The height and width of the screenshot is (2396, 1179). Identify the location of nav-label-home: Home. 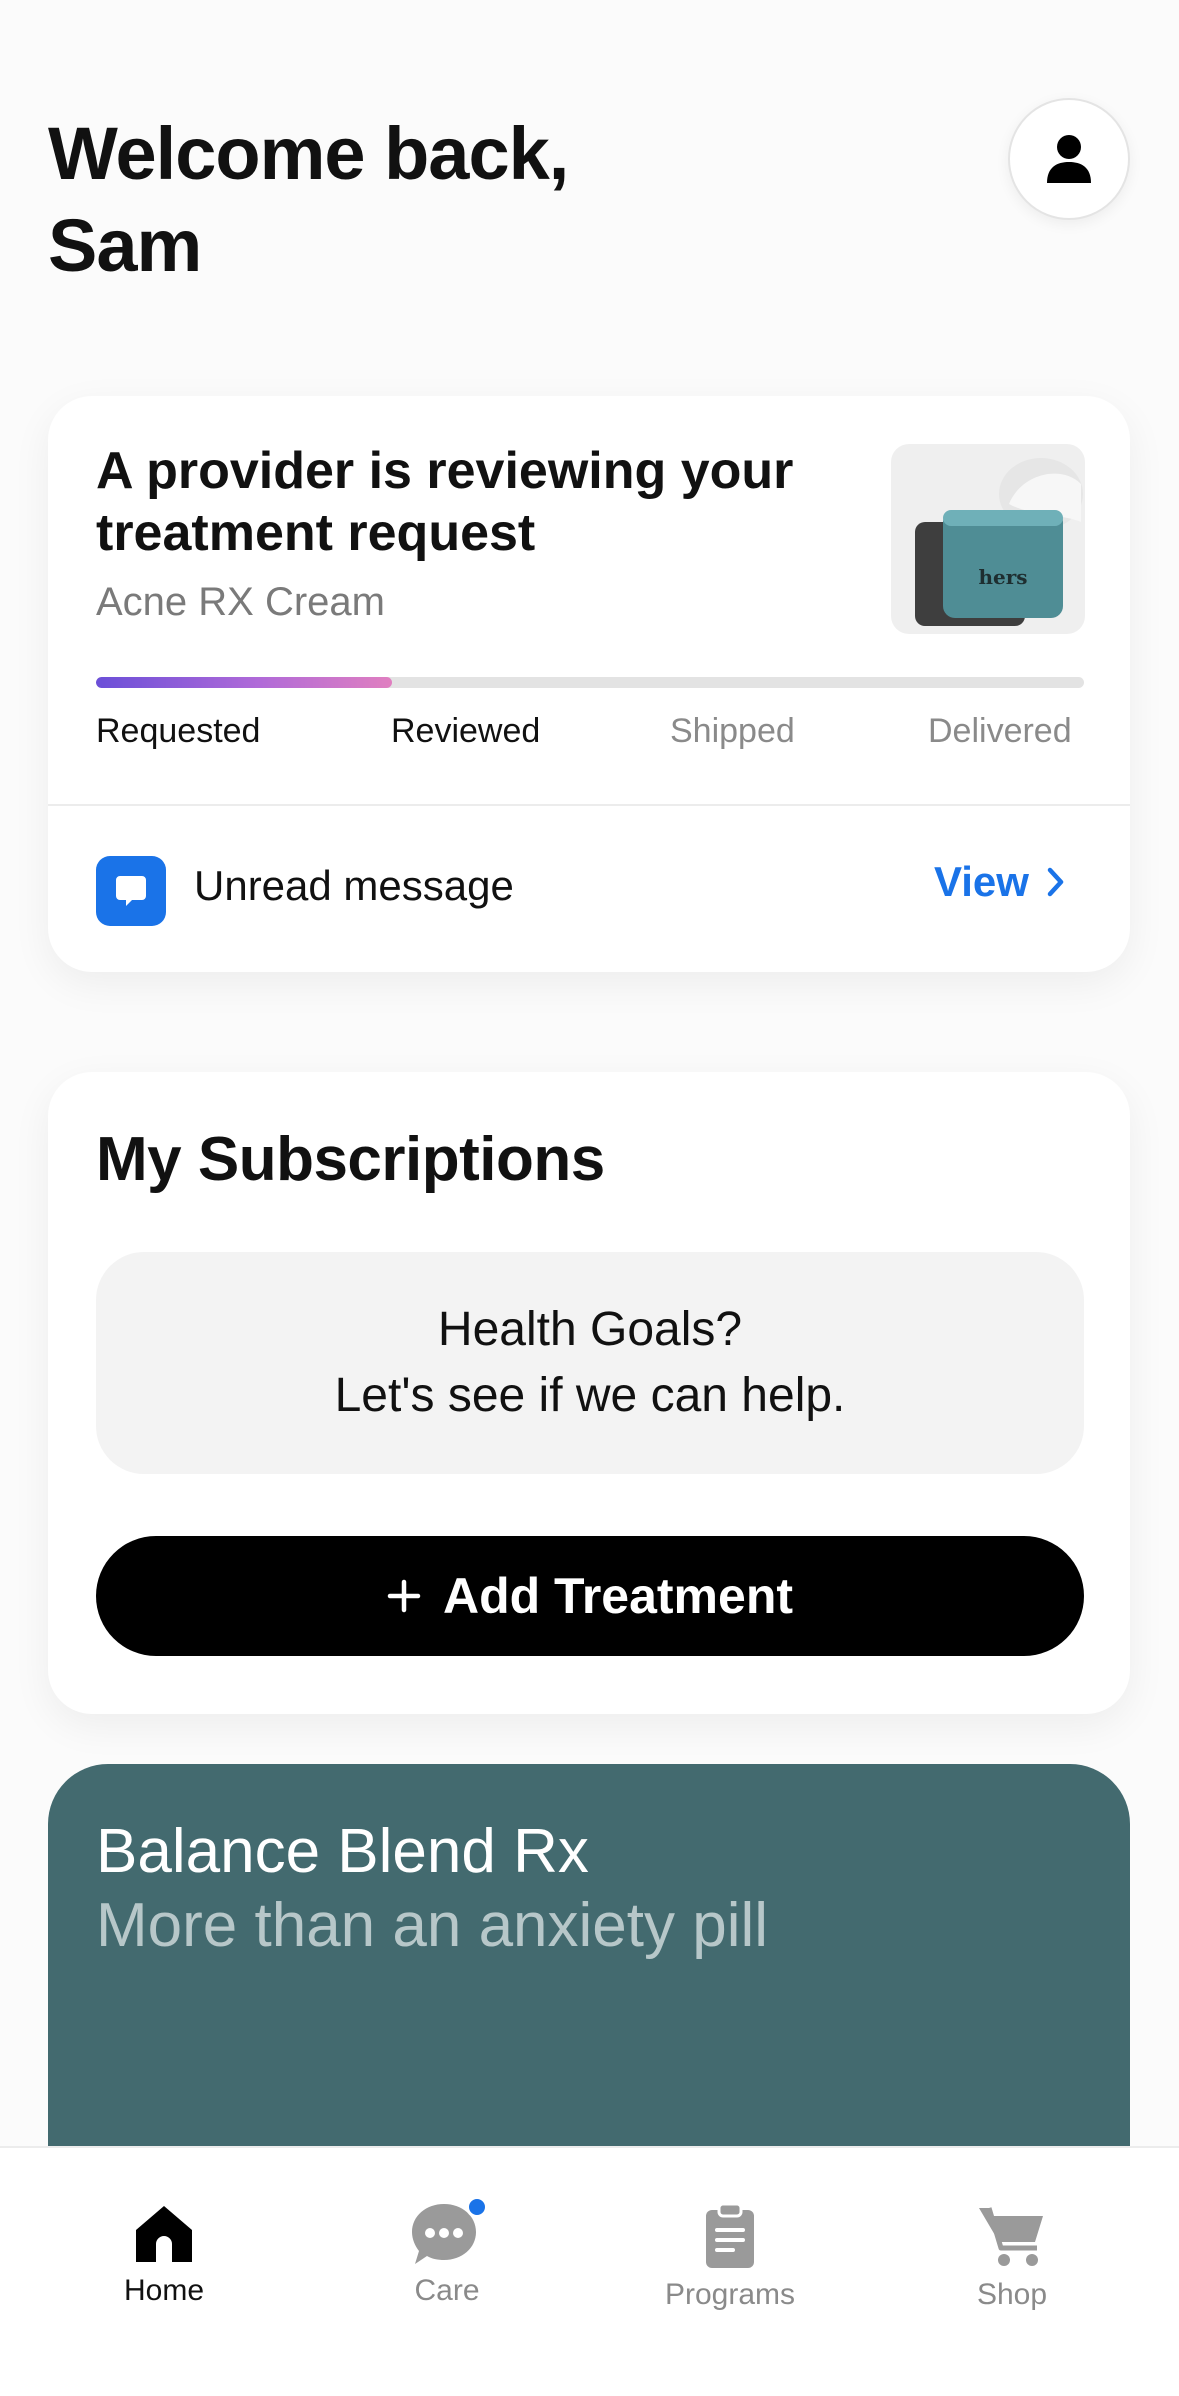
(164, 2290).